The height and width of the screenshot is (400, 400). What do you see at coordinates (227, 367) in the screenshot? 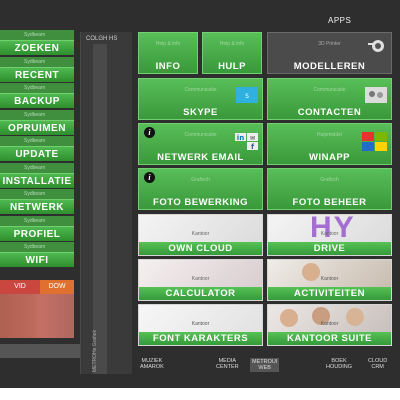
I see `dock-line2: CENTER` at bounding box center [227, 367].